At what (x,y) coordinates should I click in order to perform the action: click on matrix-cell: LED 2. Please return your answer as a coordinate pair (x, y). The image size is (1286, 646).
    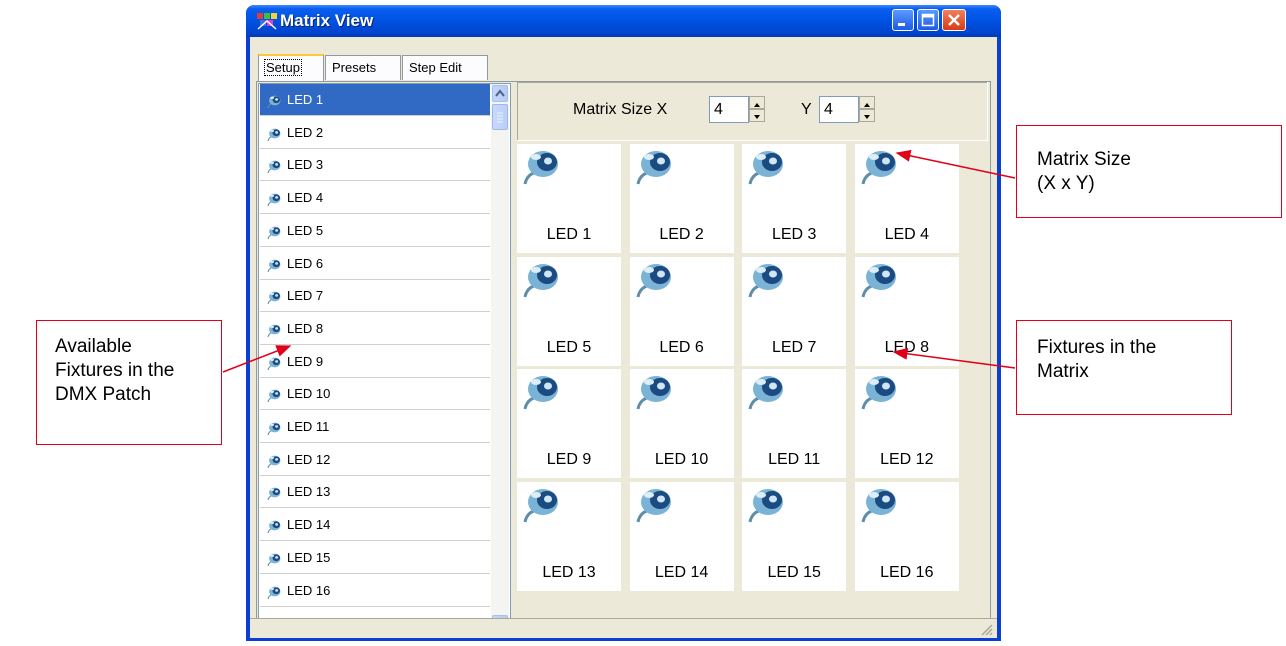
    Looking at the image, I should click on (681, 198).